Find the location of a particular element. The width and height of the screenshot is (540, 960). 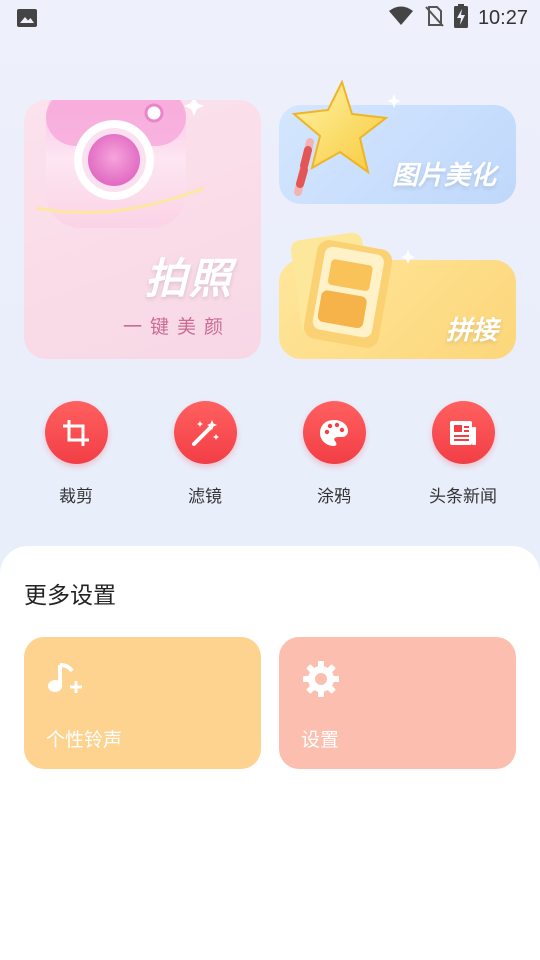

photo-card: 拍照 一键美颜 is located at coordinates (142, 229).